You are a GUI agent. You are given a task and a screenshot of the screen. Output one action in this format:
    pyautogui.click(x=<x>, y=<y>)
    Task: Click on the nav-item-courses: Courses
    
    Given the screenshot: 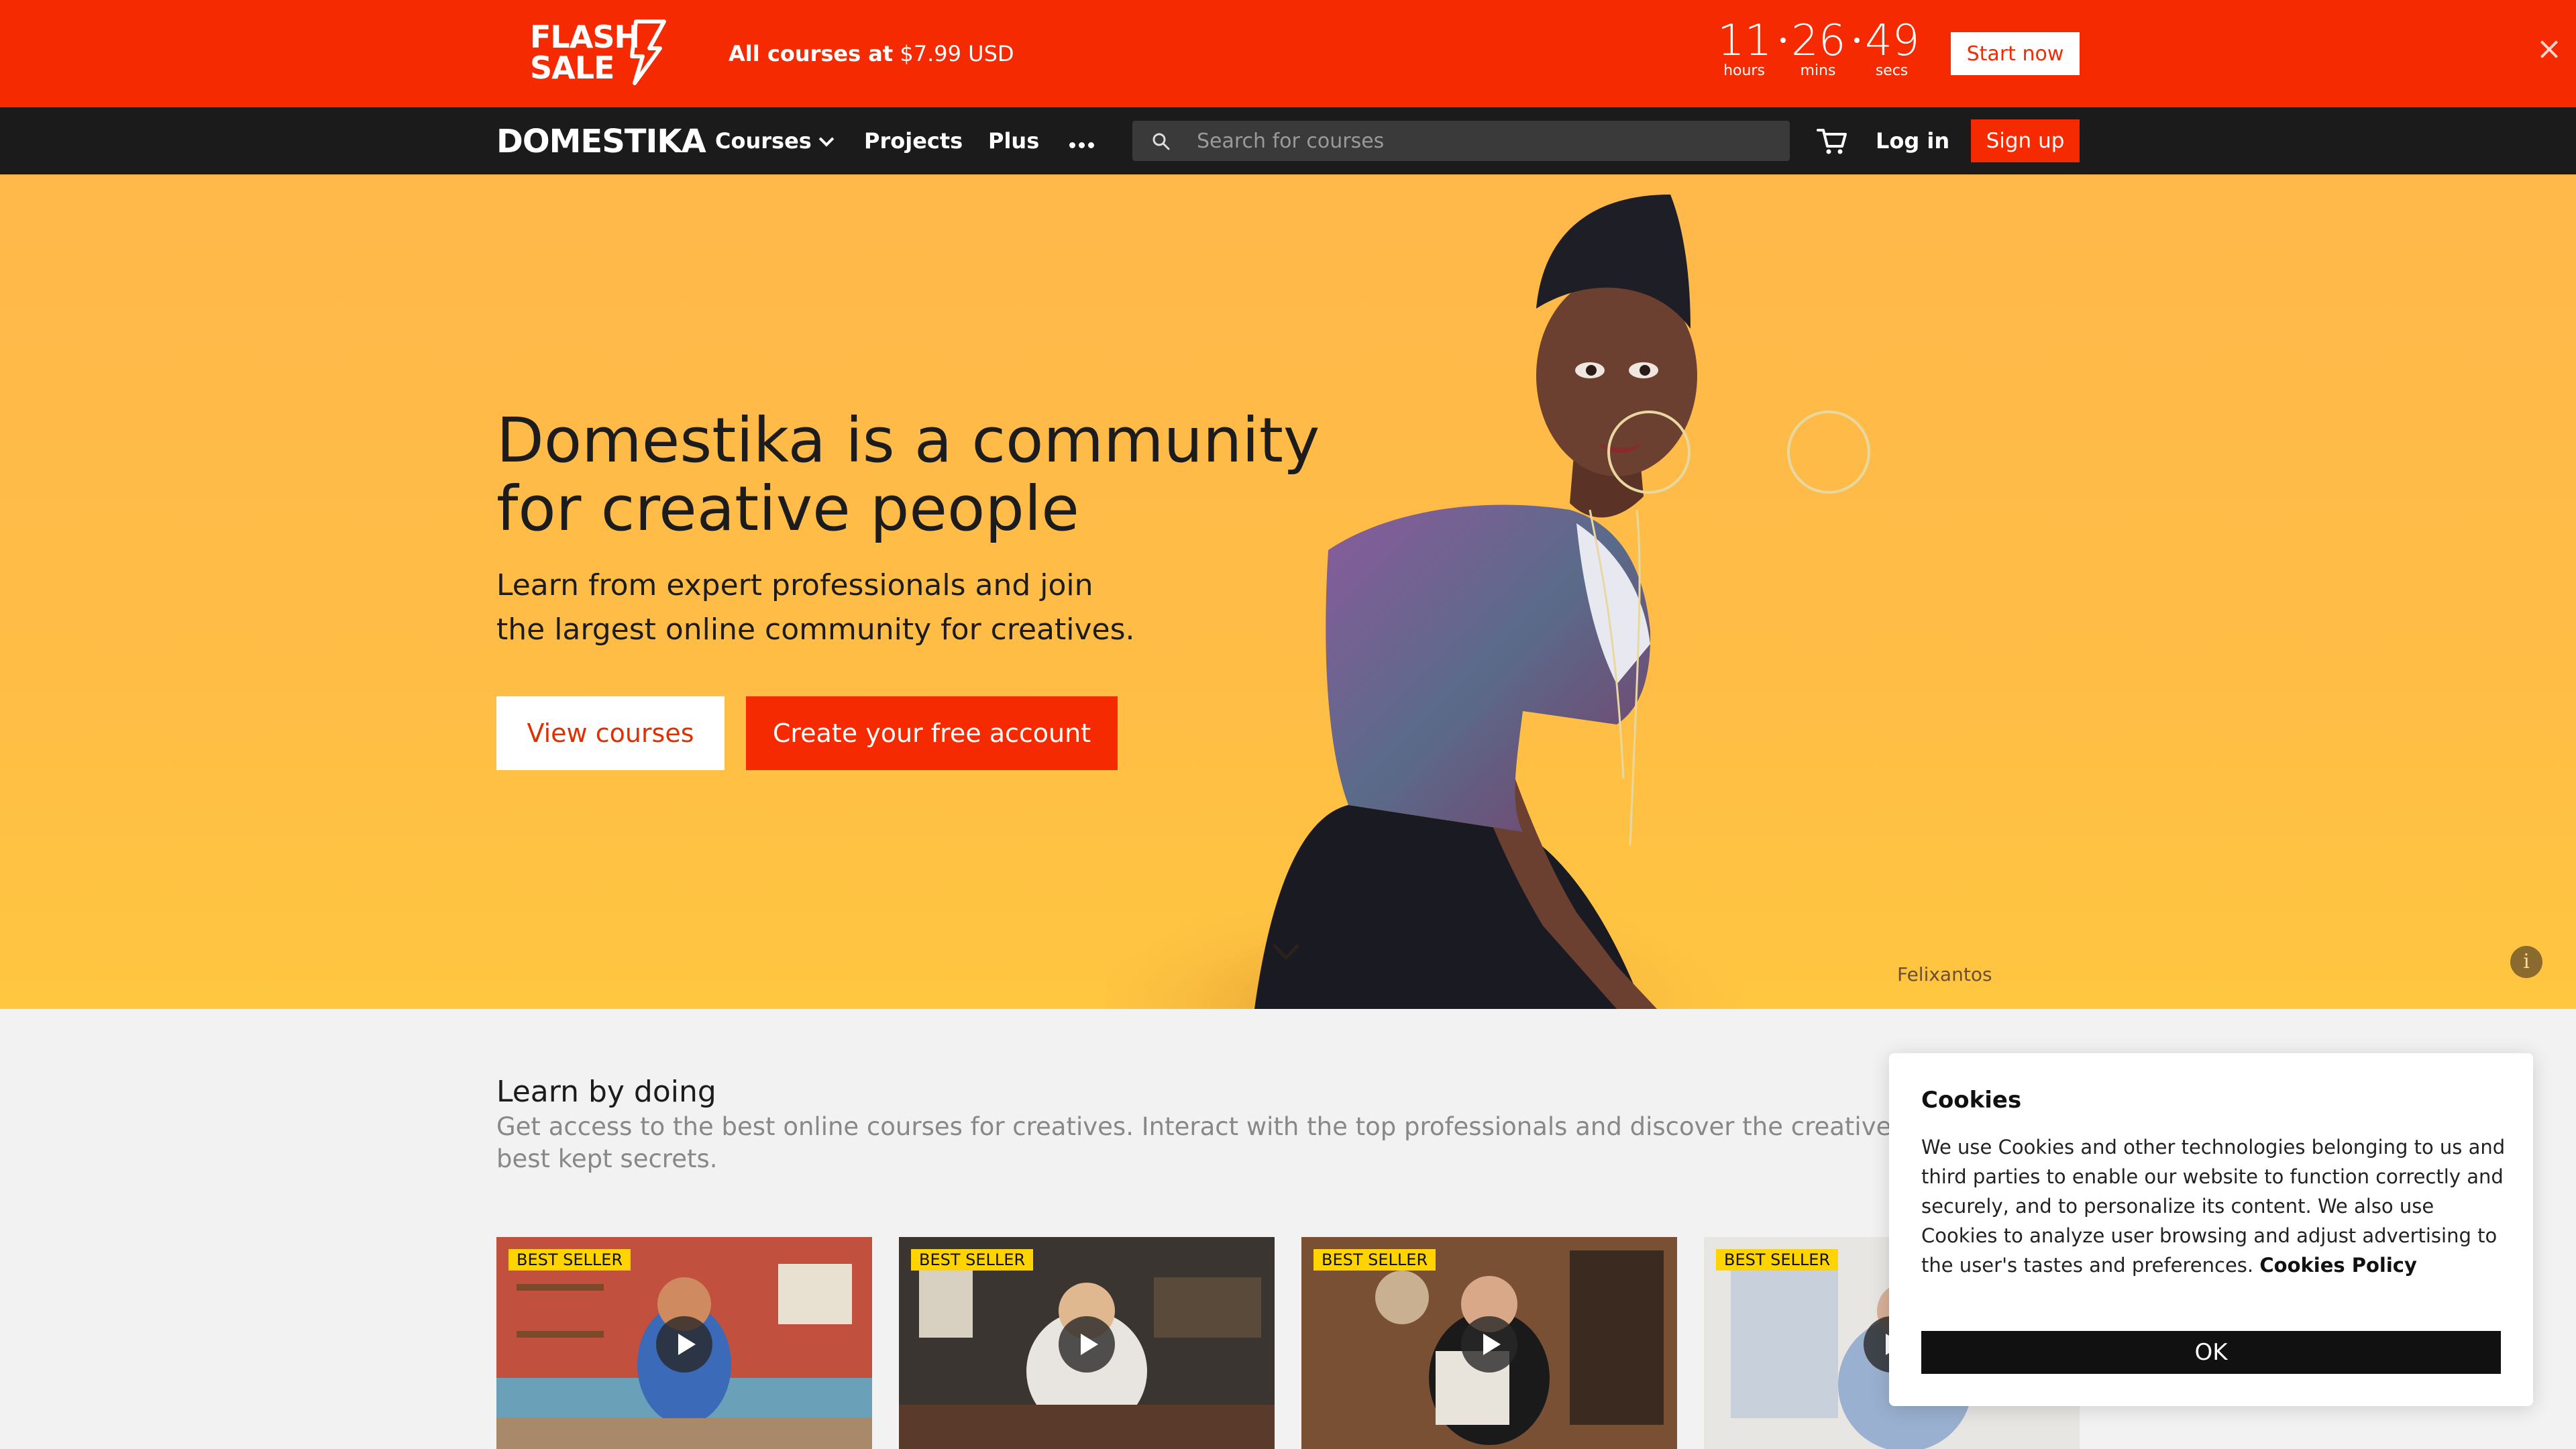 What is the action you would take?
    pyautogui.click(x=775, y=140)
    